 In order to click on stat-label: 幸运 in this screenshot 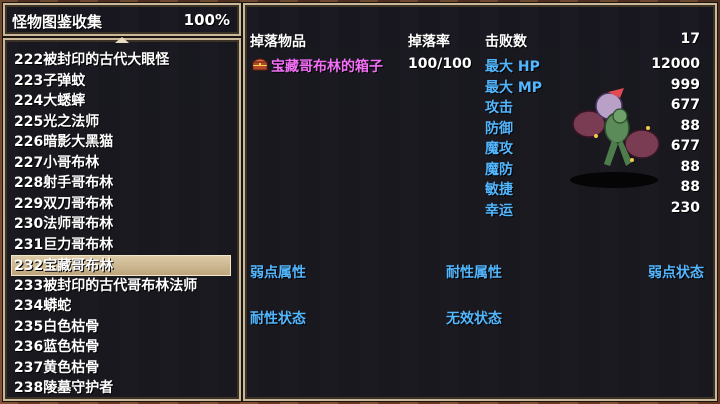, I will do `click(499, 210)`.